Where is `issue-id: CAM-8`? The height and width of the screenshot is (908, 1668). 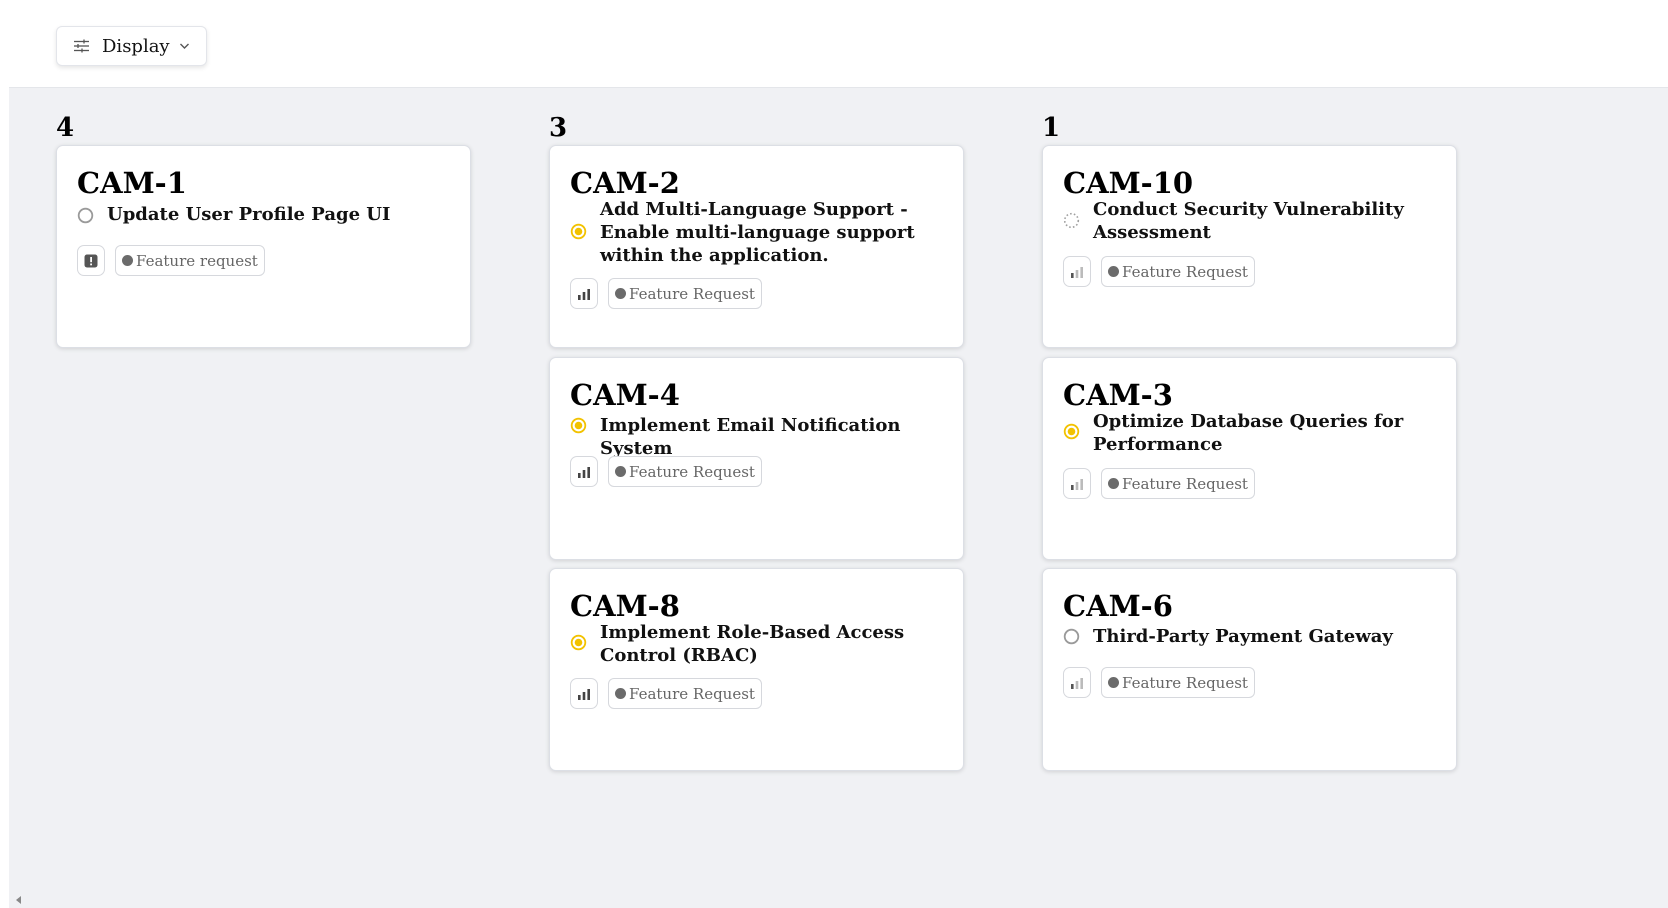 issue-id: CAM-8 is located at coordinates (625, 606).